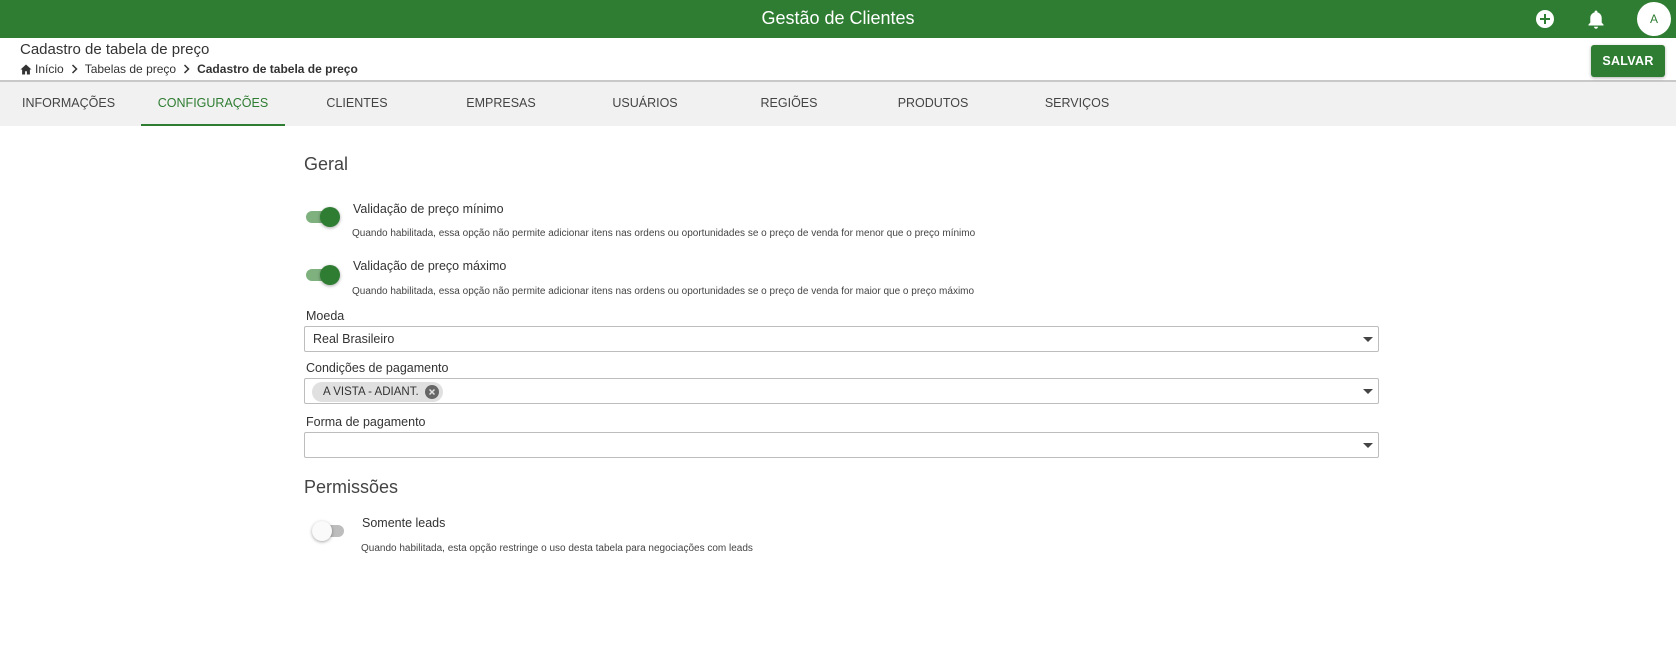 The width and height of the screenshot is (1676, 671). I want to click on tab-clientes: CLIENTES, so click(357, 104).